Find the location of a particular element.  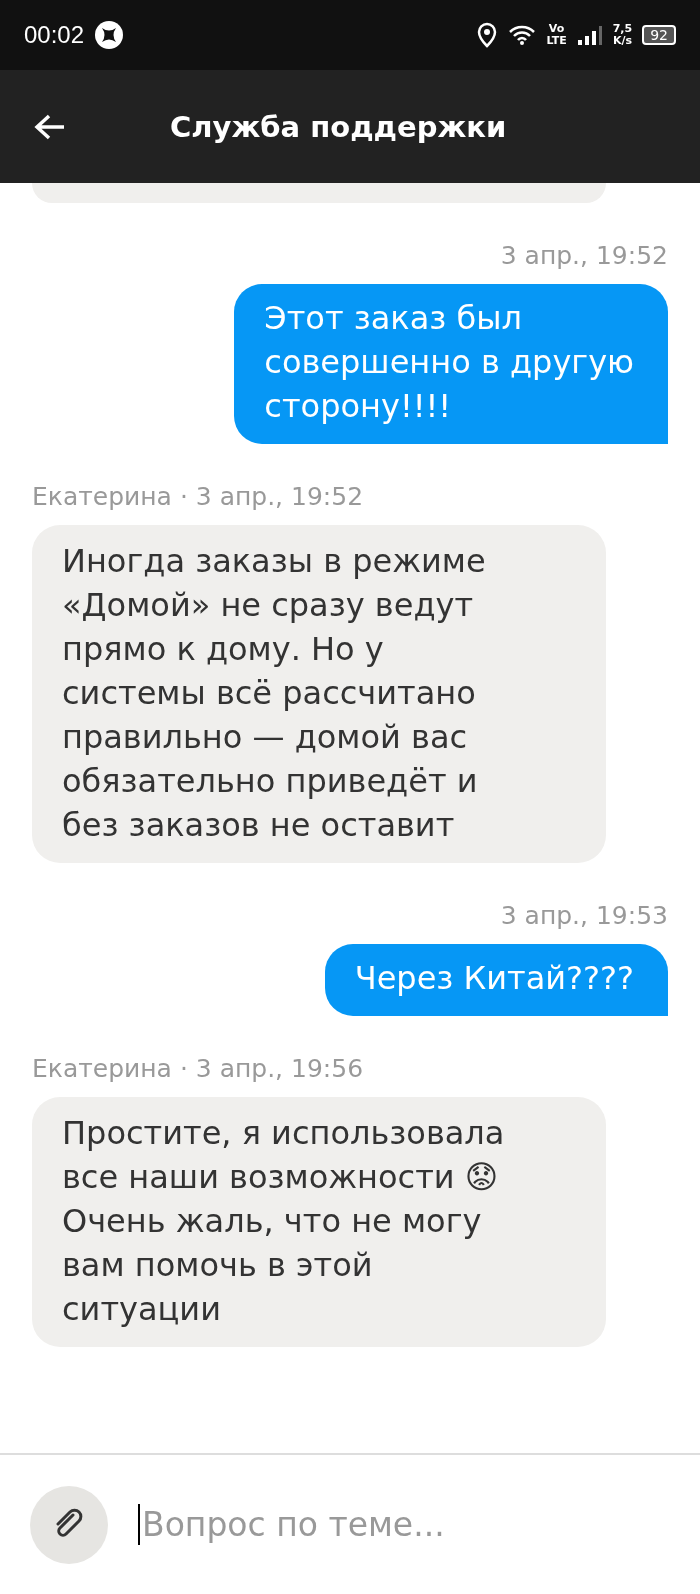

message-meta: Екатерина · 3 апр., 19:52 is located at coordinates (198, 496).